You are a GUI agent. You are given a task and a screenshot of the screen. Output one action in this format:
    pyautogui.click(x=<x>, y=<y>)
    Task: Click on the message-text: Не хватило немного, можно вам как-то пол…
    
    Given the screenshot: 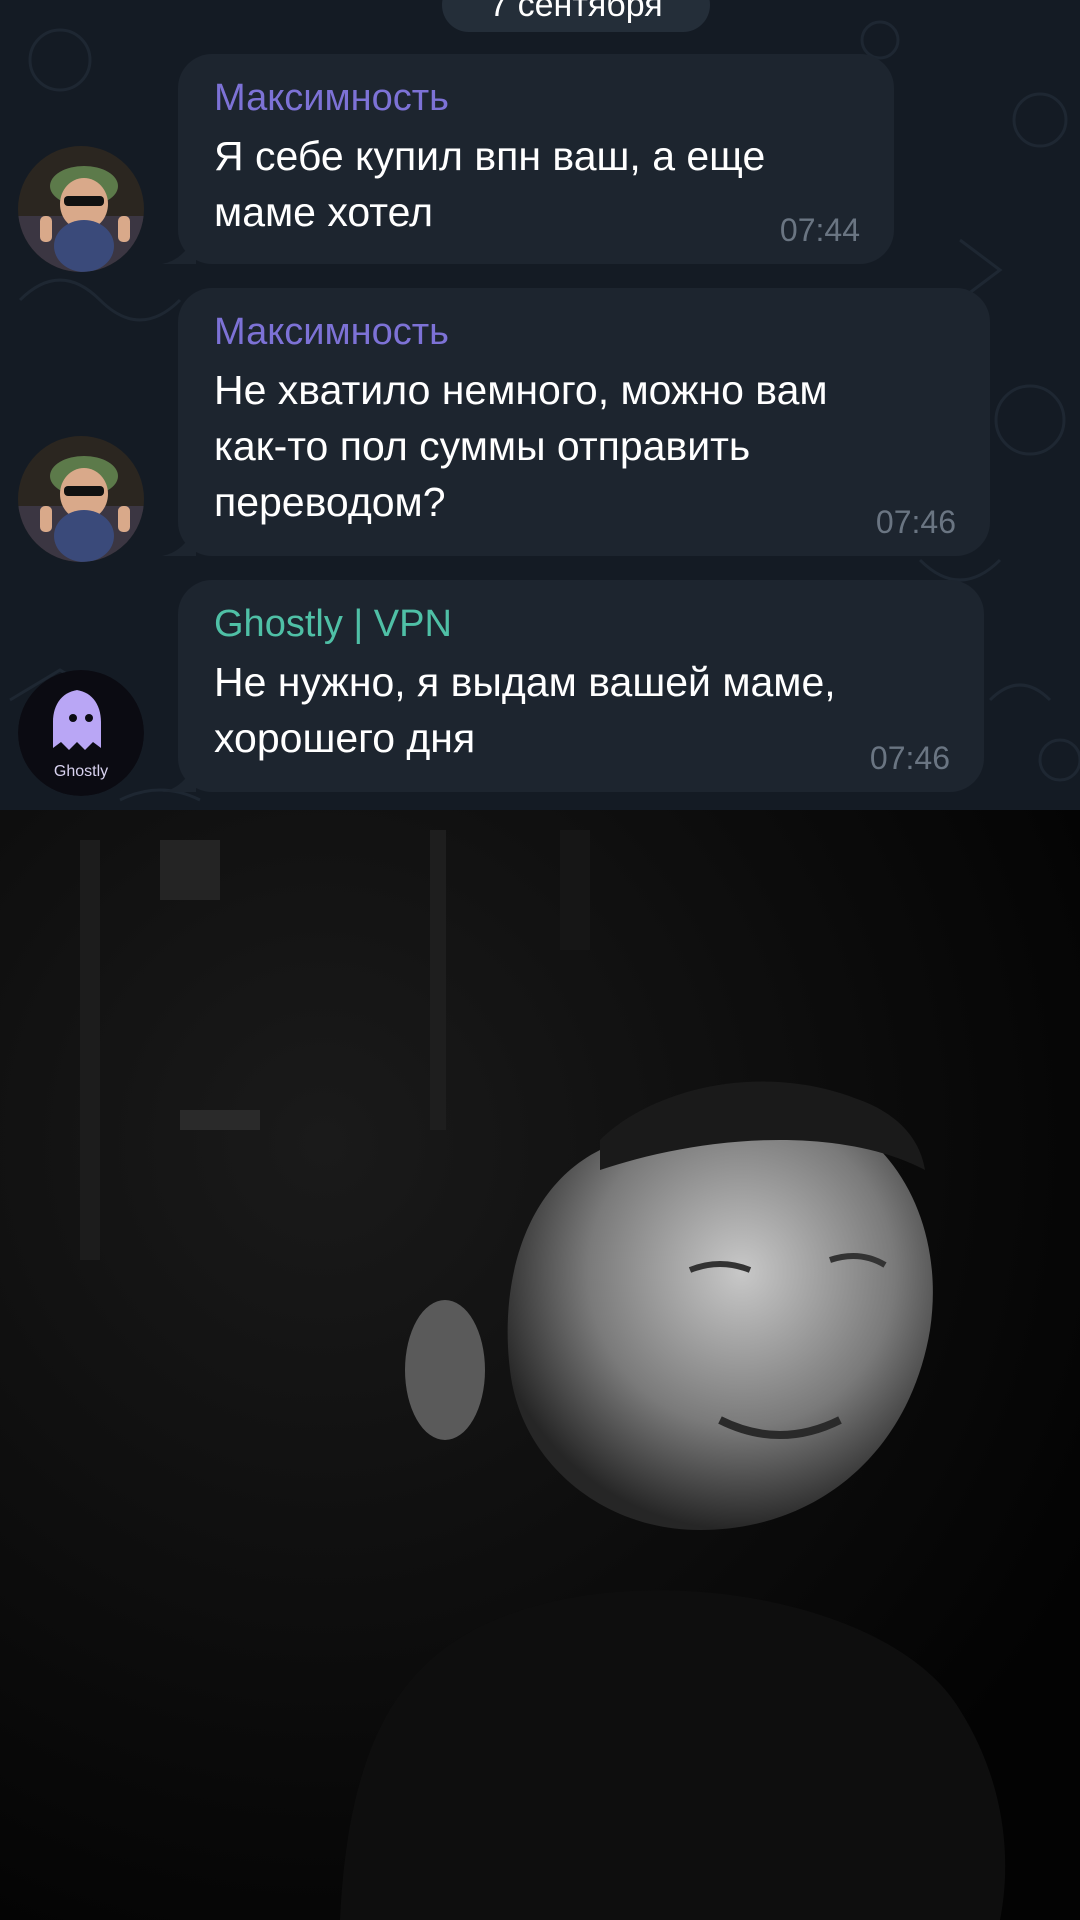 What is the action you would take?
    pyautogui.click(x=521, y=446)
    